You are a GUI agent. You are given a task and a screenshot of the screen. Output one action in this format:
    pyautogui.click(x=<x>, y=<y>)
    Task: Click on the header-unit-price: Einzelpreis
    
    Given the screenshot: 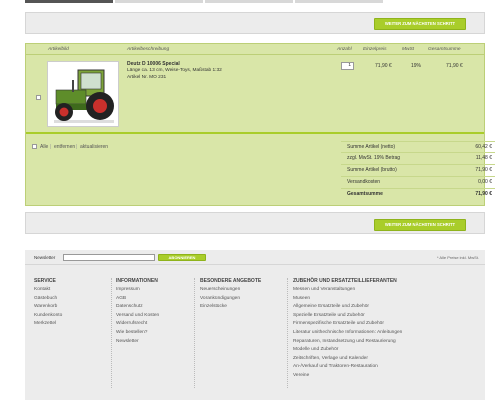 What is the action you would take?
    pyautogui.click(x=375, y=49)
    